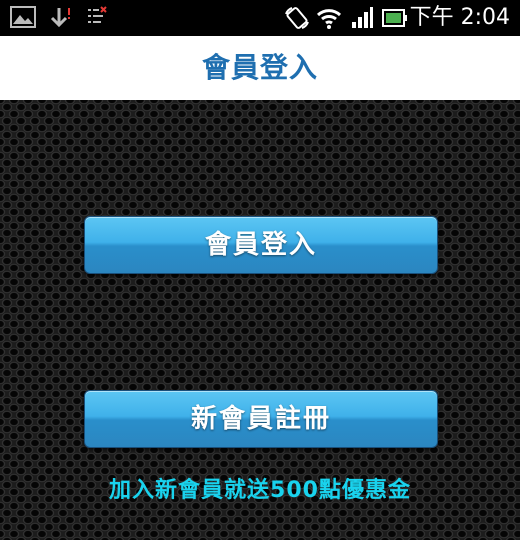 The width and height of the screenshot is (520, 540). What do you see at coordinates (362, 20) in the screenshot?
I see `signal-icon` at bounding box center [362, 20].